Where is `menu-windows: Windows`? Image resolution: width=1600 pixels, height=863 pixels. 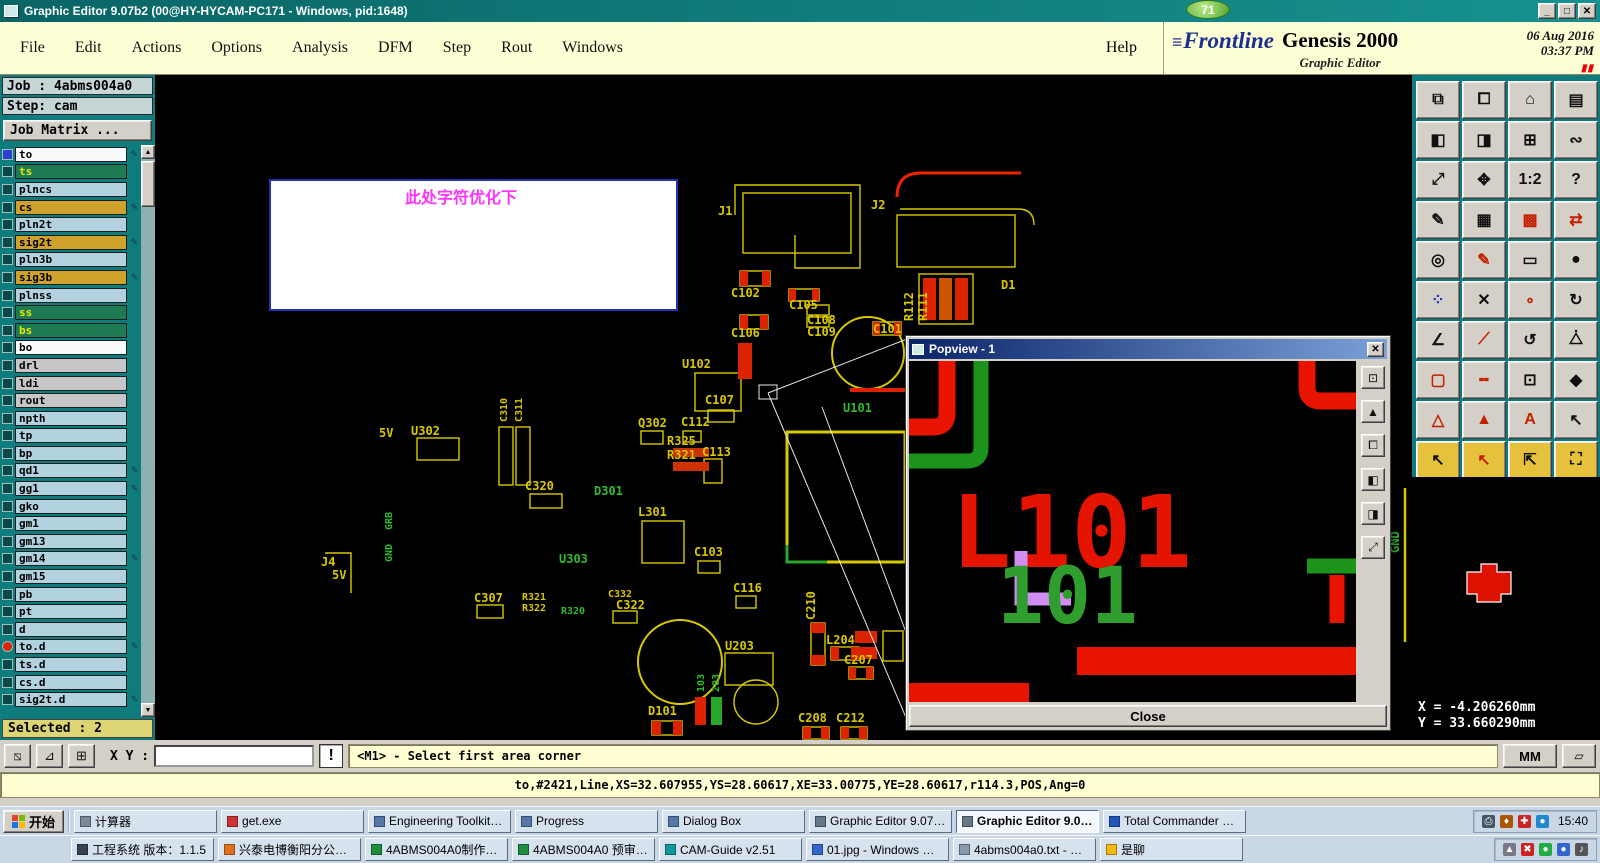 menu-windows: Windows is located at coordinates (592, 48).